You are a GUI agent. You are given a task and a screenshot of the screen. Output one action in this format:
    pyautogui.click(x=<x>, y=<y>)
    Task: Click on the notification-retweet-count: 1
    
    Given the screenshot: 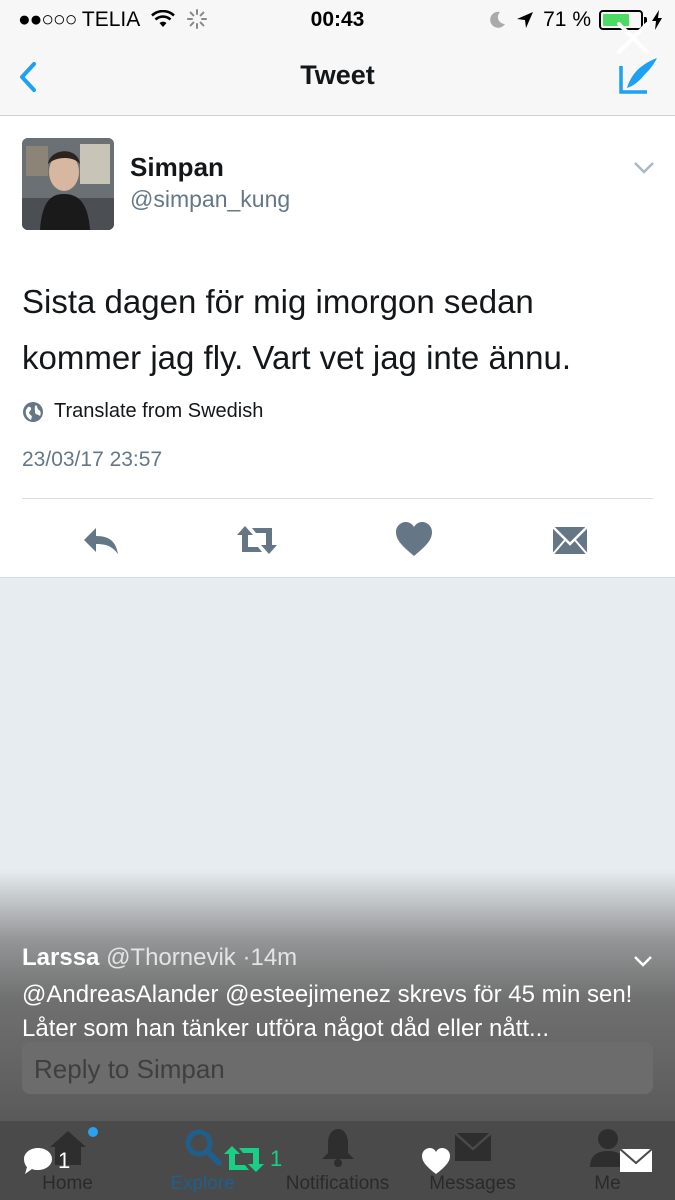 What is the action you would take?
    pyautogui.click(x=276, y=1158)
    